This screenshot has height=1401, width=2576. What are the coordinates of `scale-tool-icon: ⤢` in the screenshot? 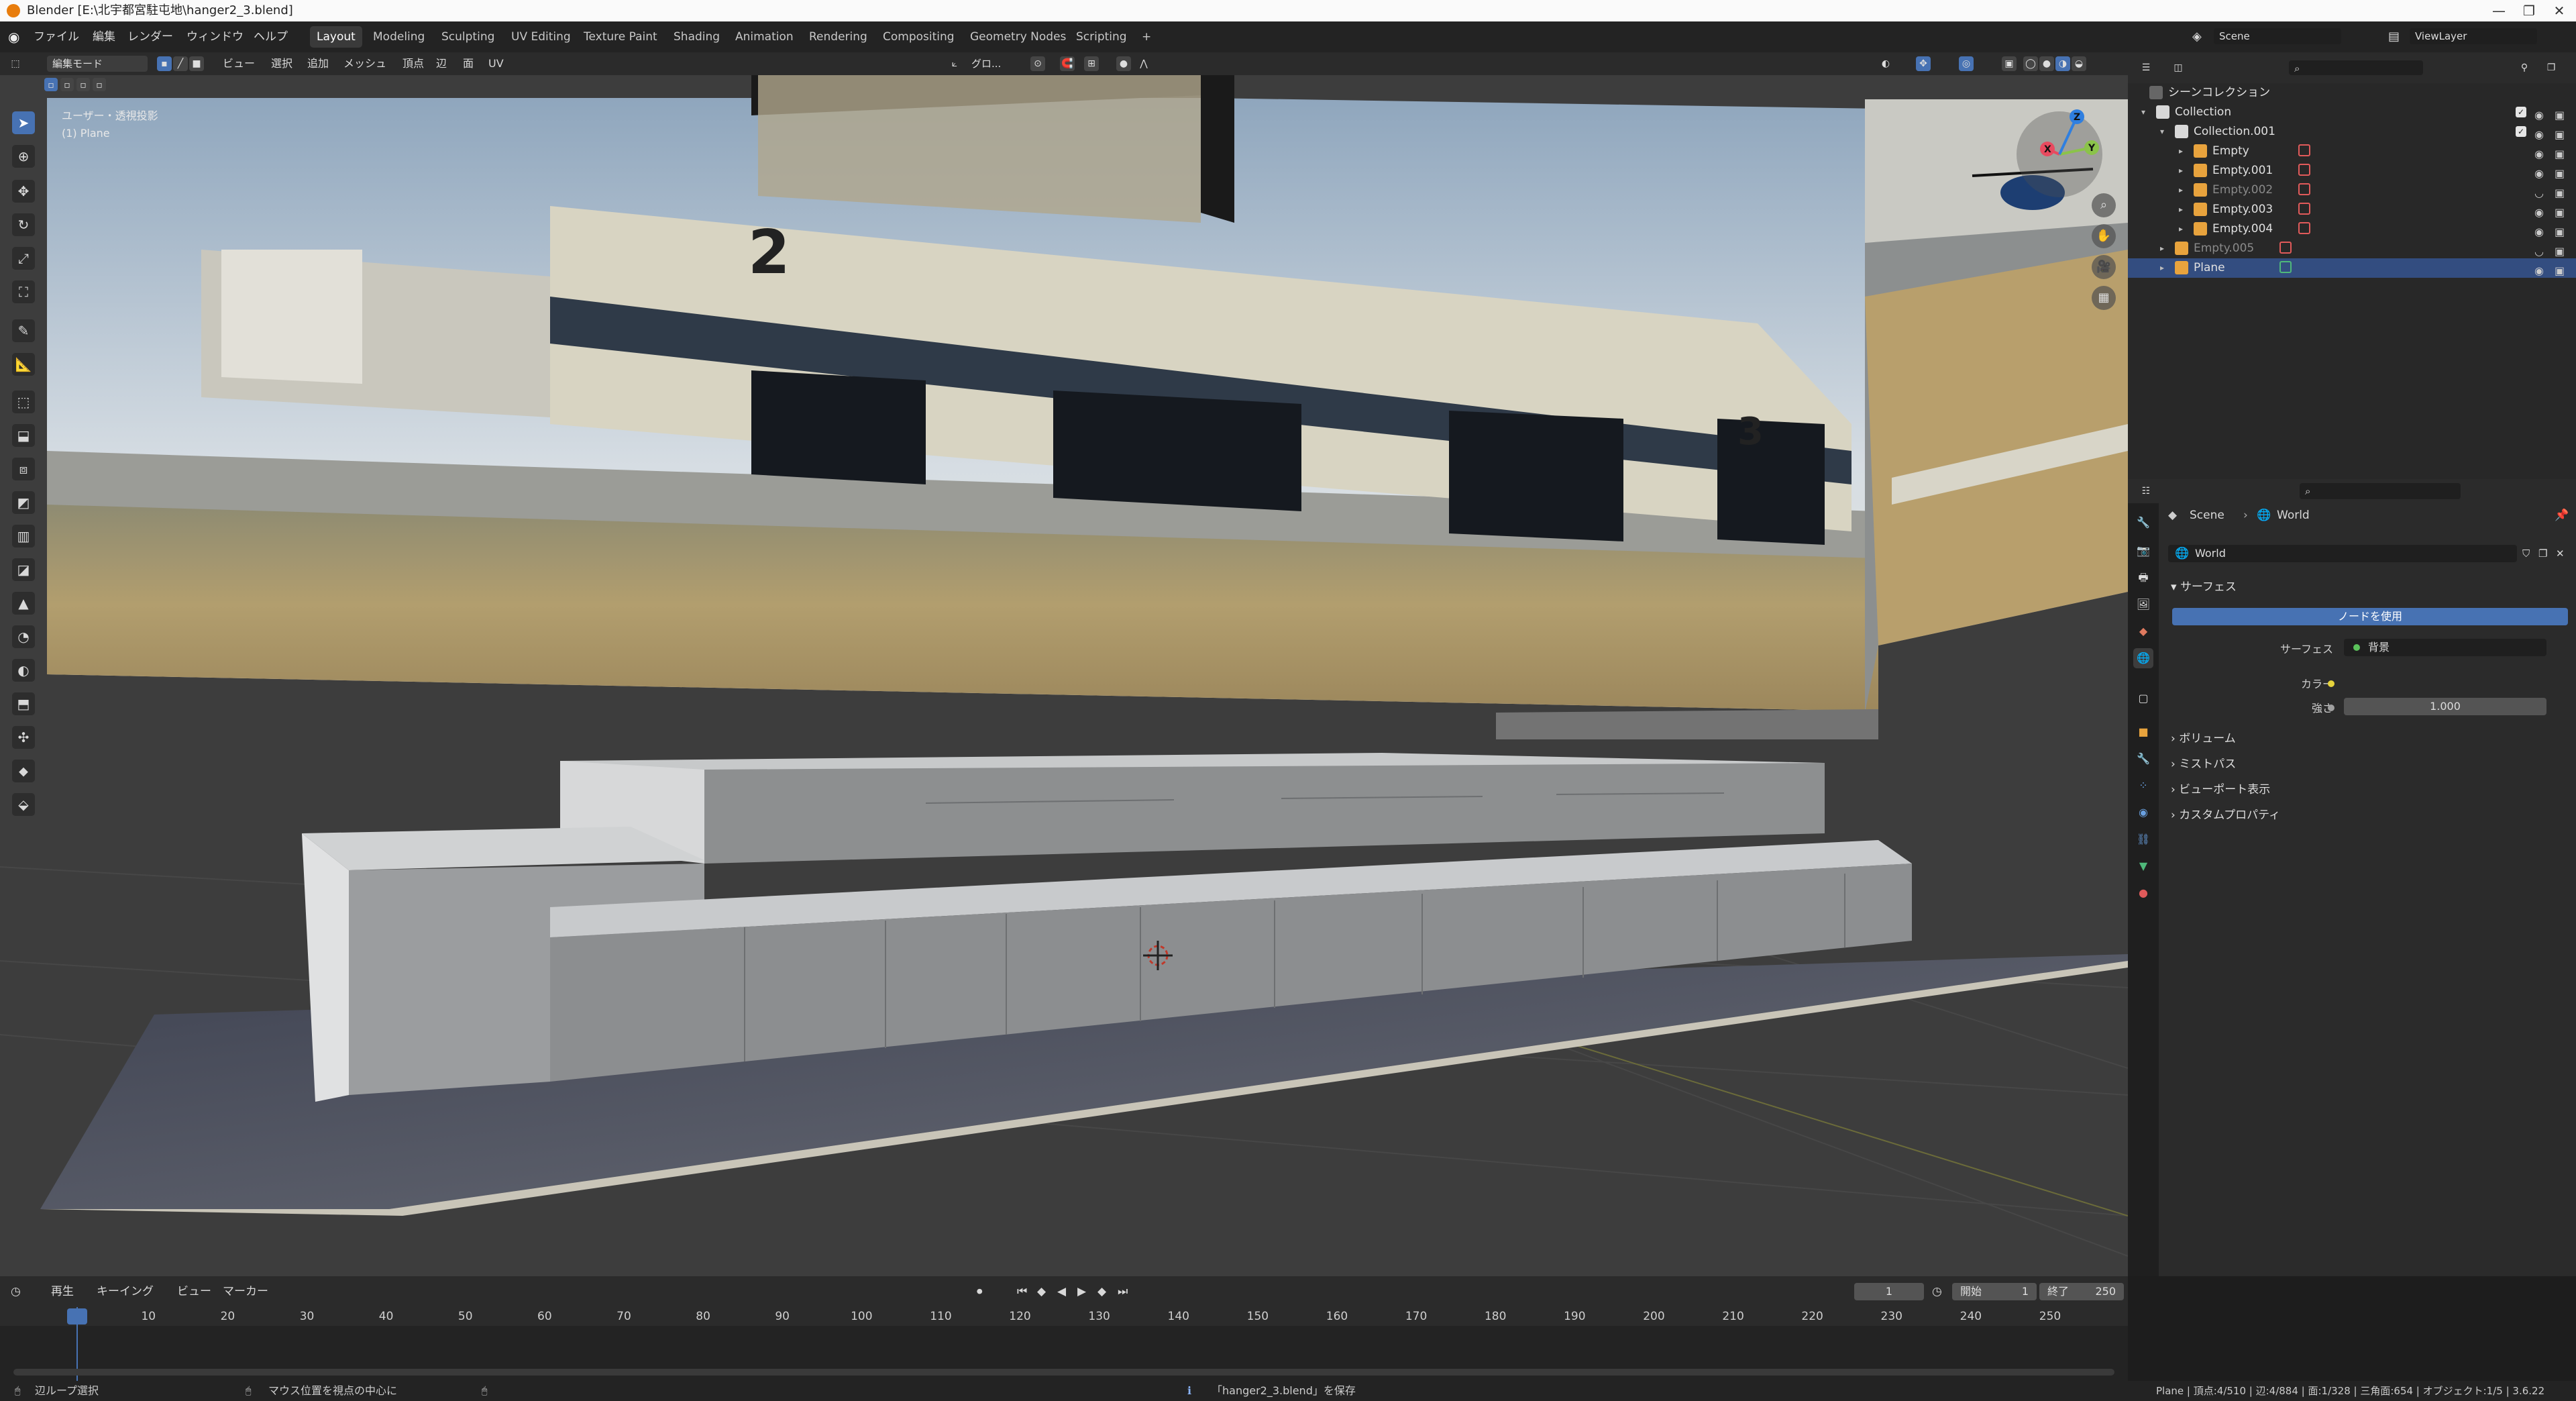 It's located at (23, 258).